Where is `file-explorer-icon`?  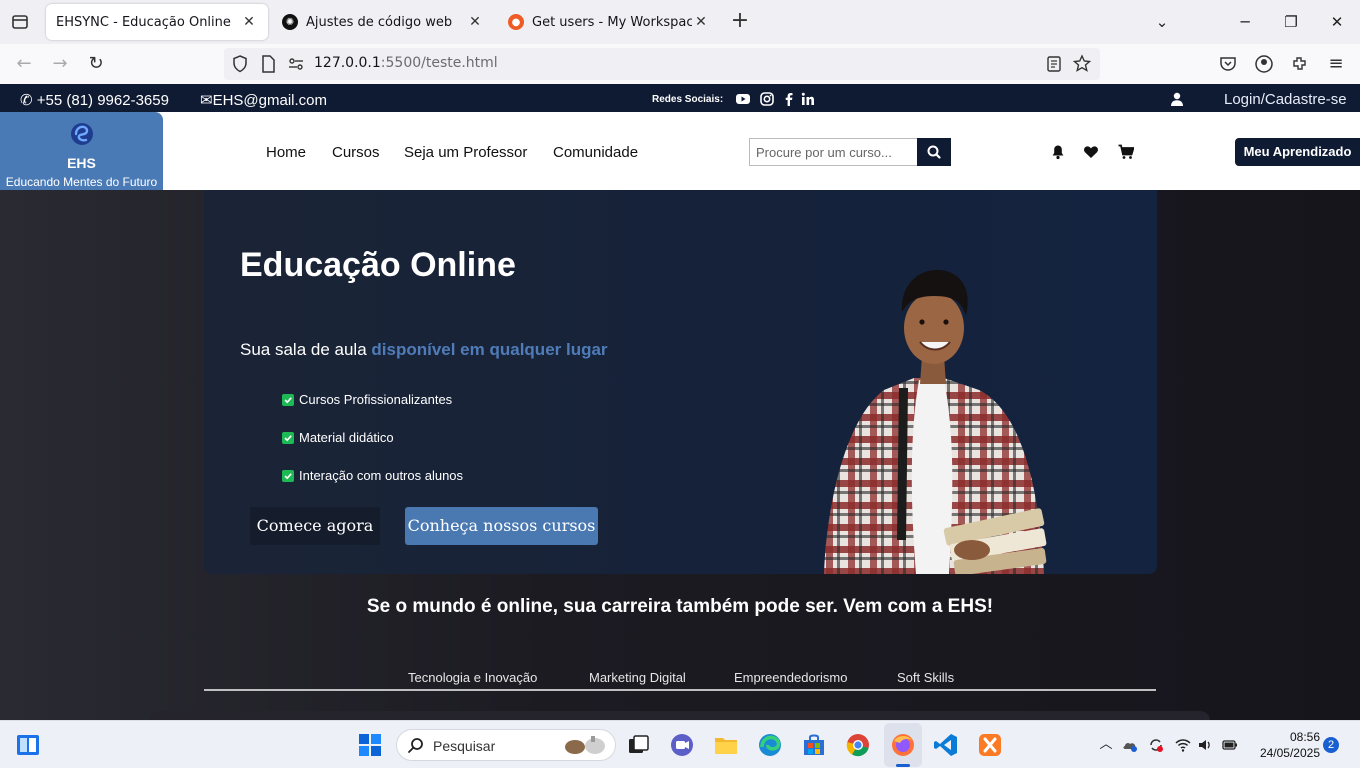 file-explorer-icon is located at coordinates (726, 745).